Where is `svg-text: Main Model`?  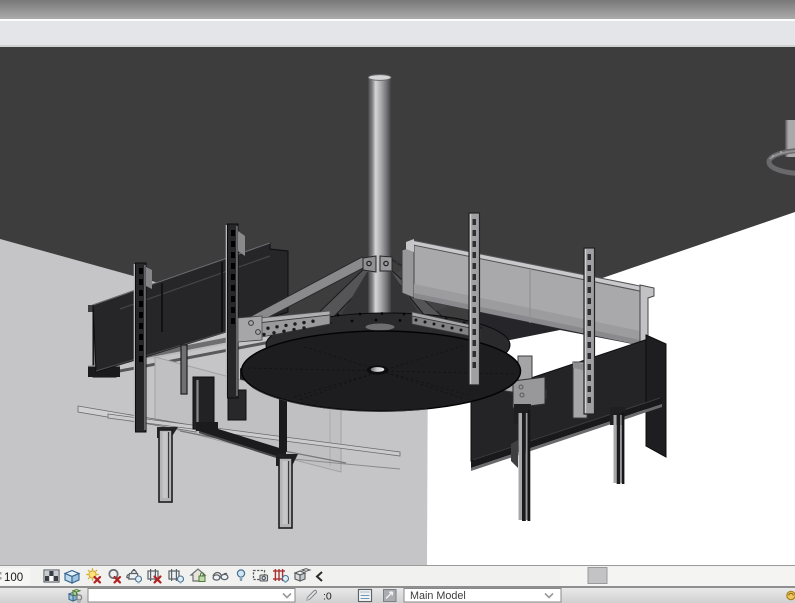 svg-text: Main Model is located at coordinates (438, 596).